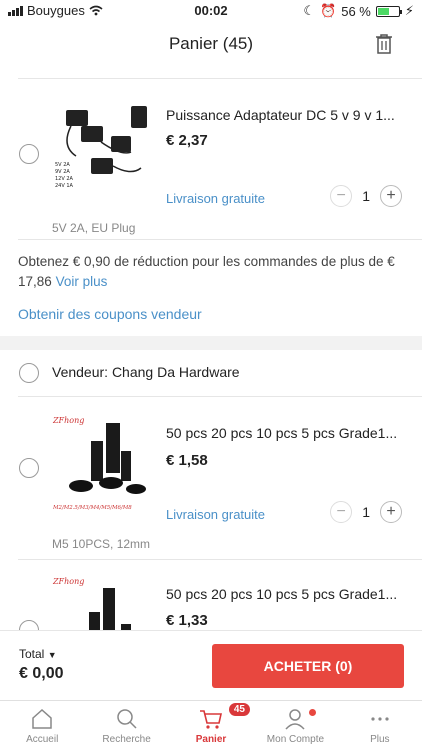  What do you see at coordinates (409, 10) in the screenshot?
I see `charging-icon: ⚡` at bounding box center [409, 10].